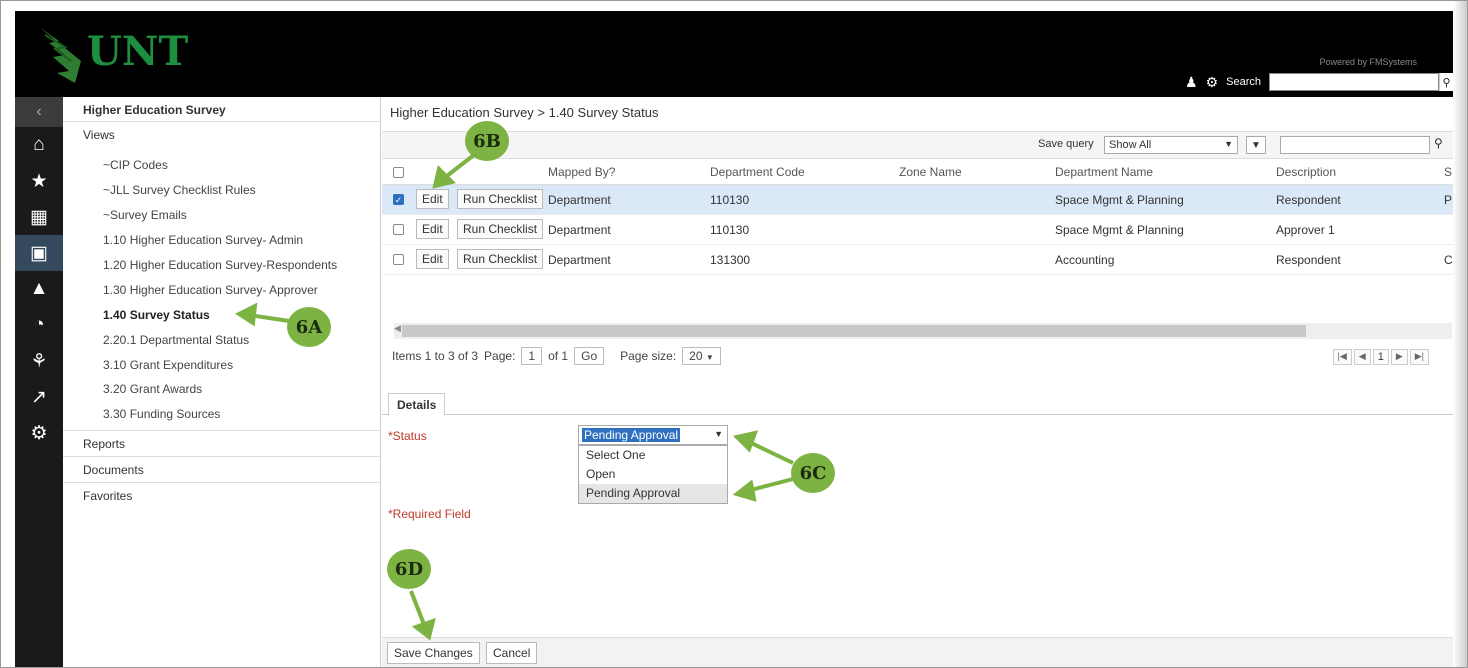 The width and height of the screenshot is (1468, 668). Describe the element at coordinates (648, 356) in the screenshot. I see `page-size-label: Page size:` at that location.